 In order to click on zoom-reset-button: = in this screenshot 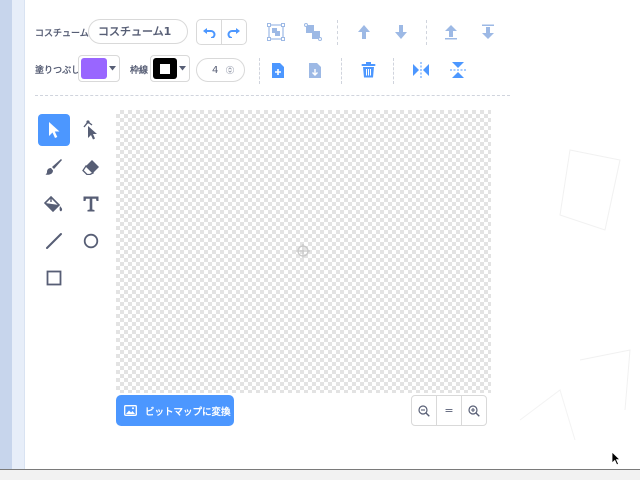, I will do `click(448, 410)`.